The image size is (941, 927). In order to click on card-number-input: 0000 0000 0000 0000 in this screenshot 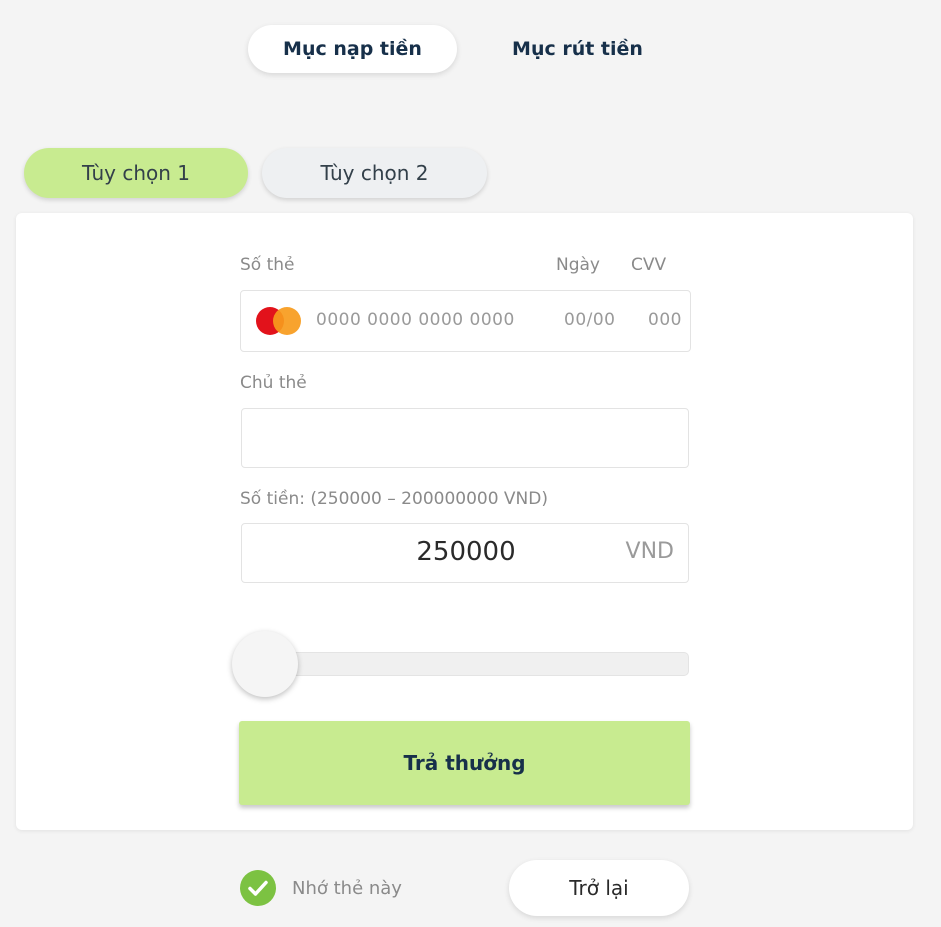, I will do `click(415, 320)`.